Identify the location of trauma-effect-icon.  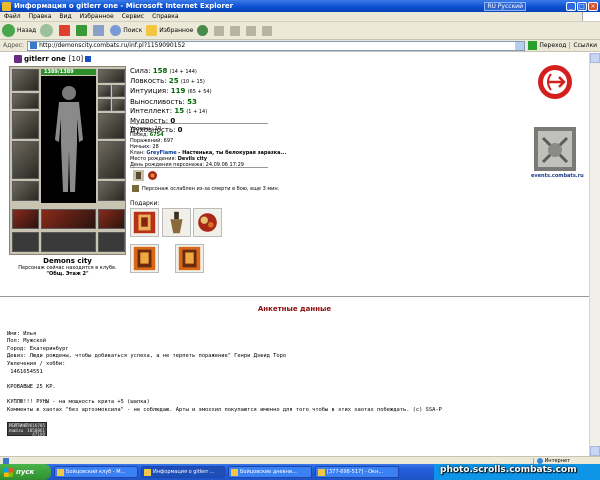
(138, 175).